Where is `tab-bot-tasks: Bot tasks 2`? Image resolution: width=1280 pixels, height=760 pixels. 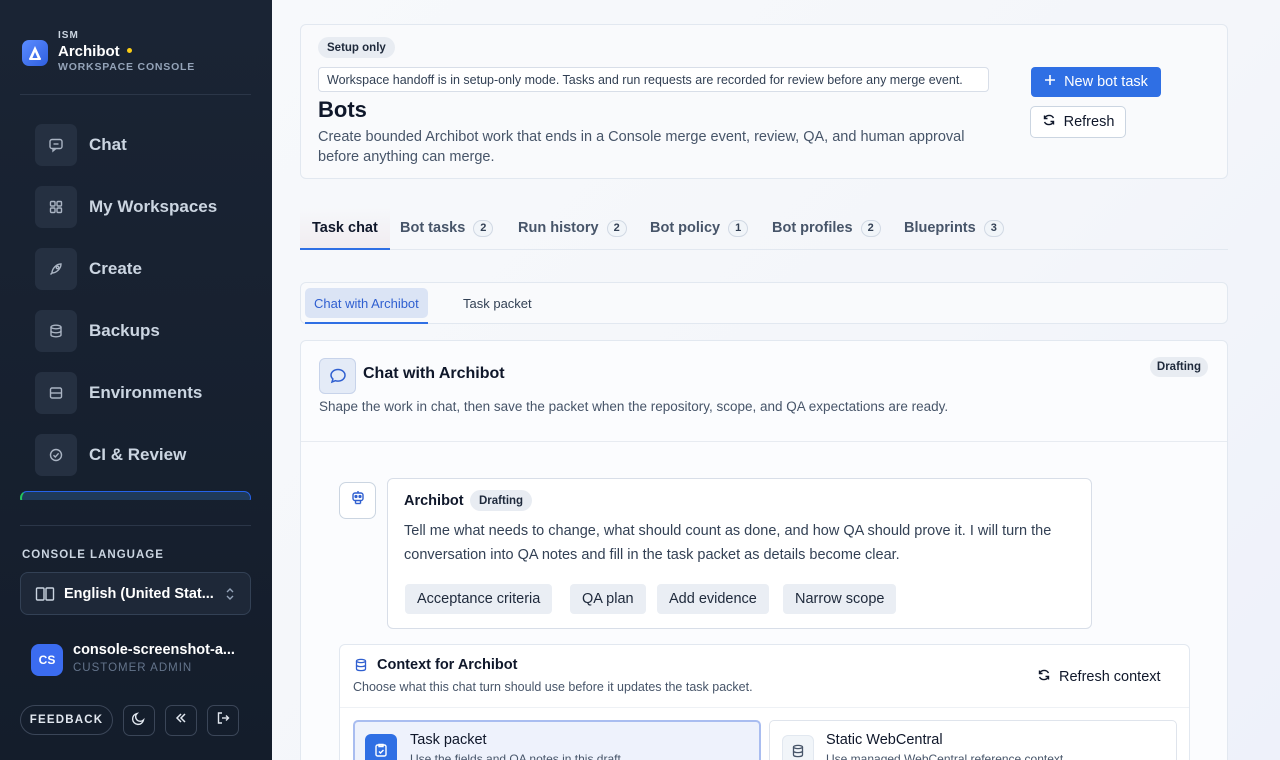 tab-bot-tasks: Bot tasks 2 is located at coordinates (447, 228).